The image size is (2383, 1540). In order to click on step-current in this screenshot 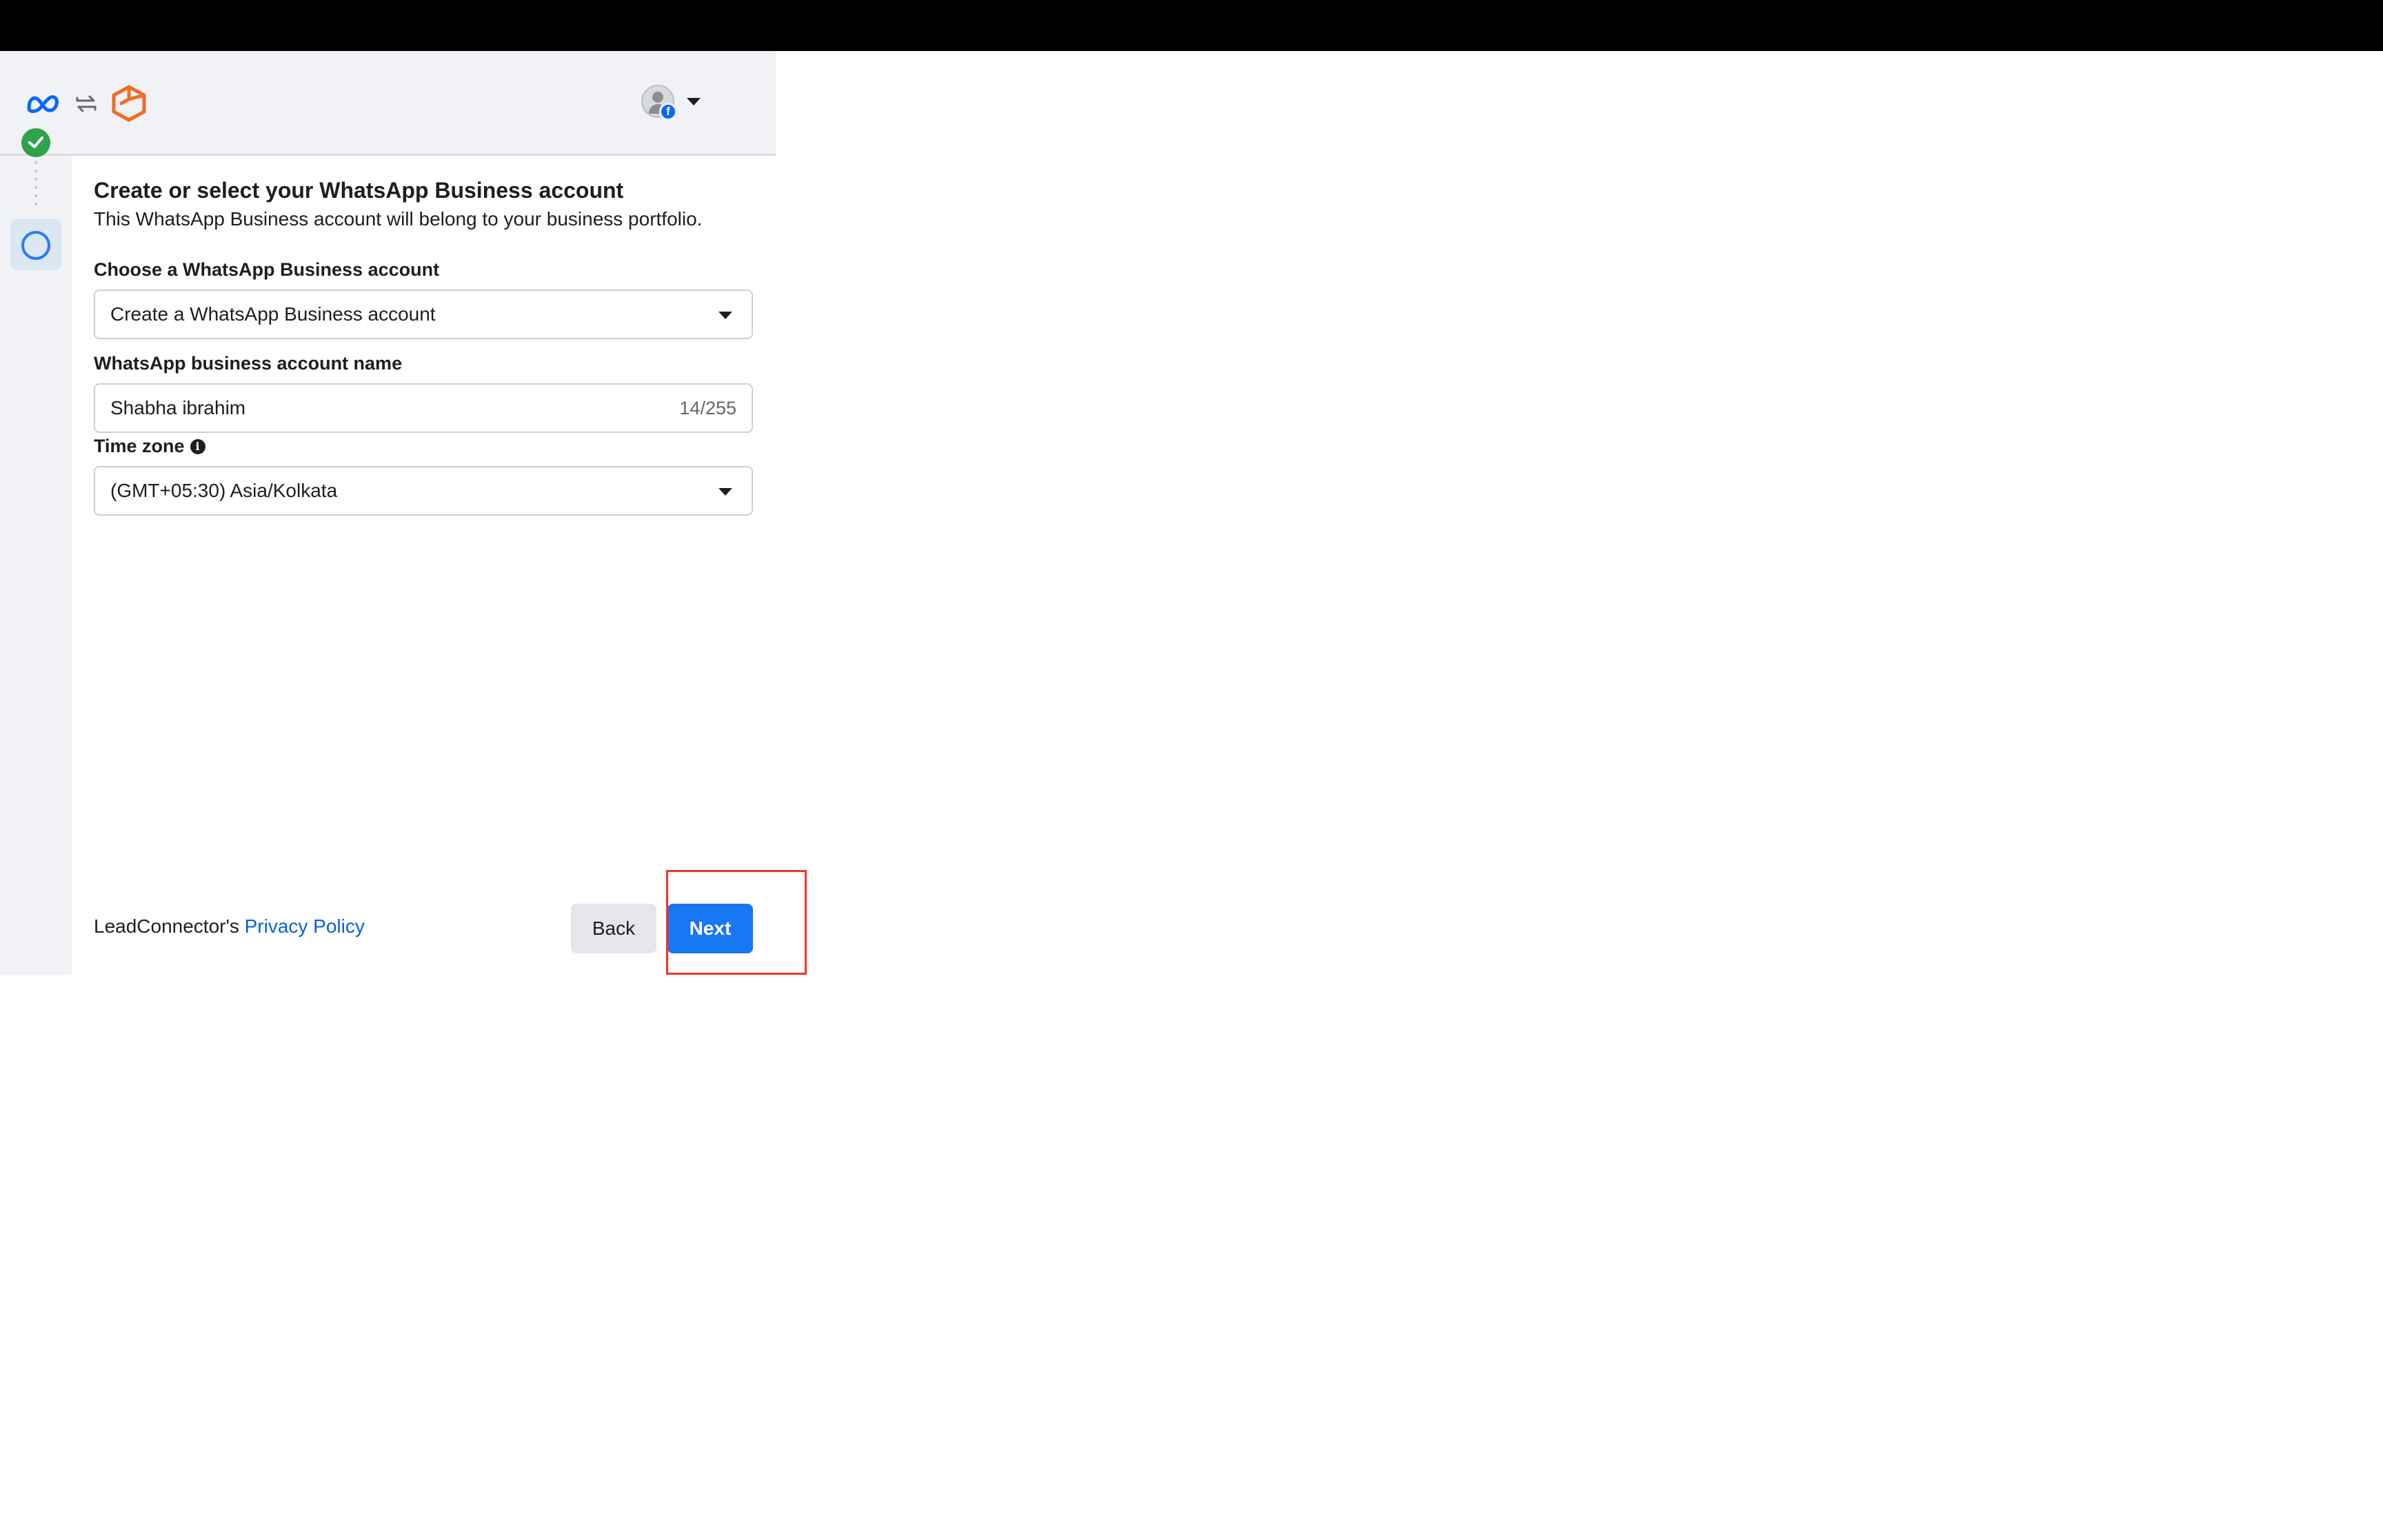, I will do `click(35, 245)`.